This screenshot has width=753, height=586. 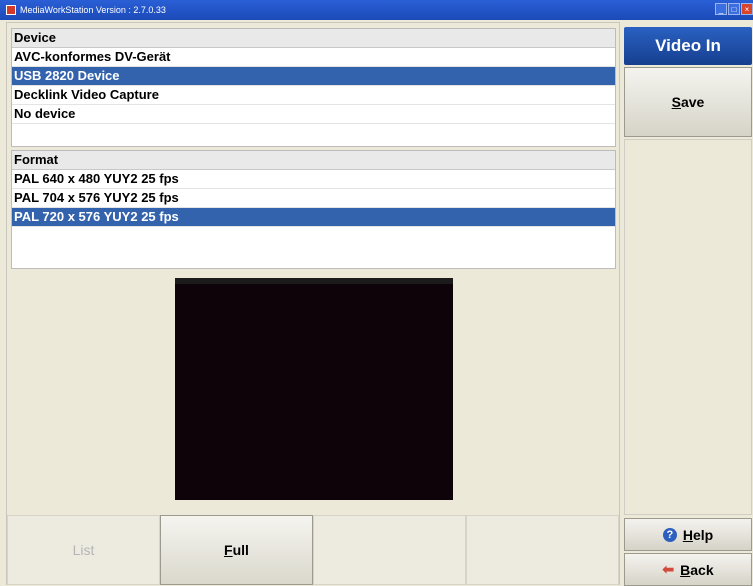 What do you see at coordinates (240, 550) in the screenshot?
I see `full-button-label: ull` at bounding box center [240, 550].